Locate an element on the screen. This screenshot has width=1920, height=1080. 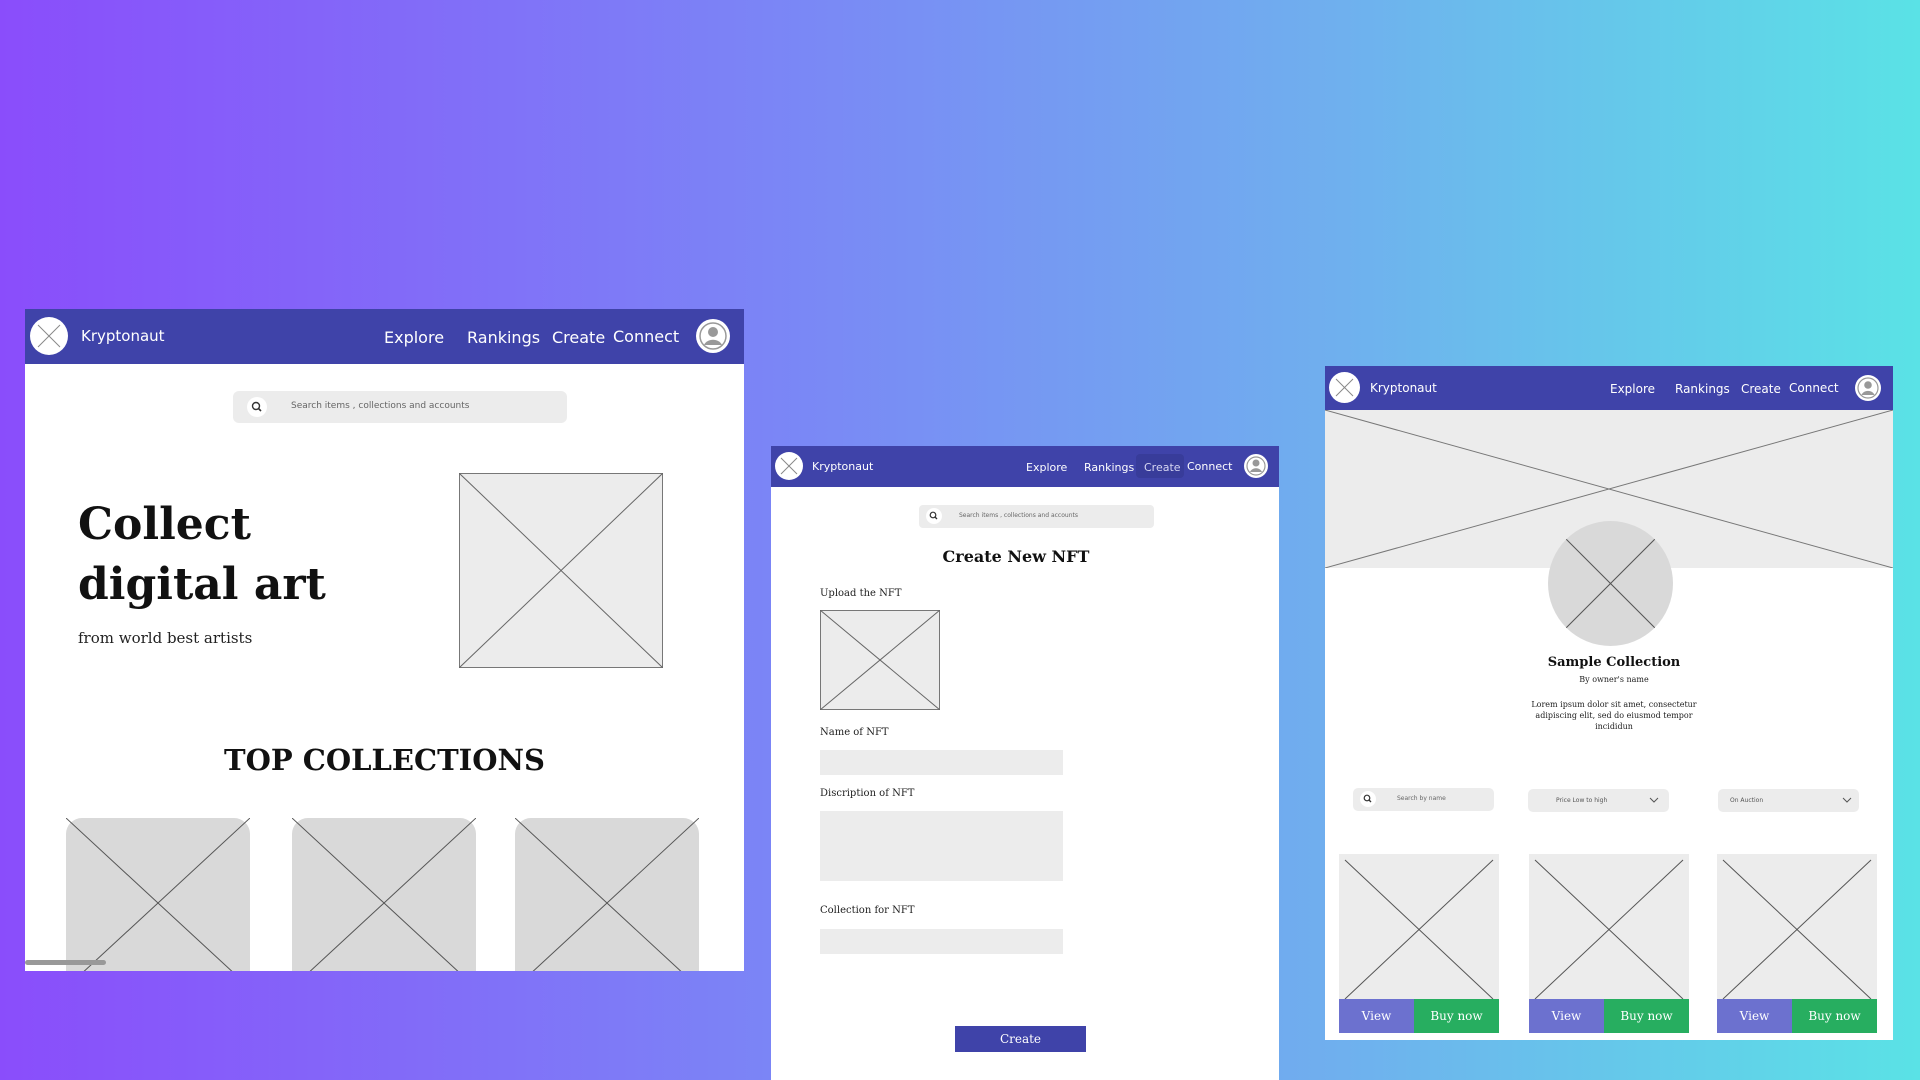
page-title: Create New NFT is located at coordinates (1016, 556).